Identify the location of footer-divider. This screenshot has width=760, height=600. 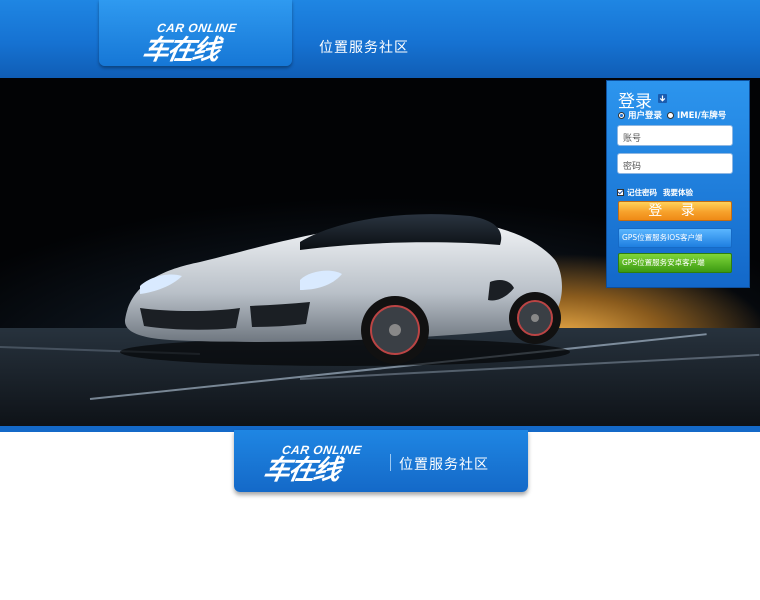
(390, 462).